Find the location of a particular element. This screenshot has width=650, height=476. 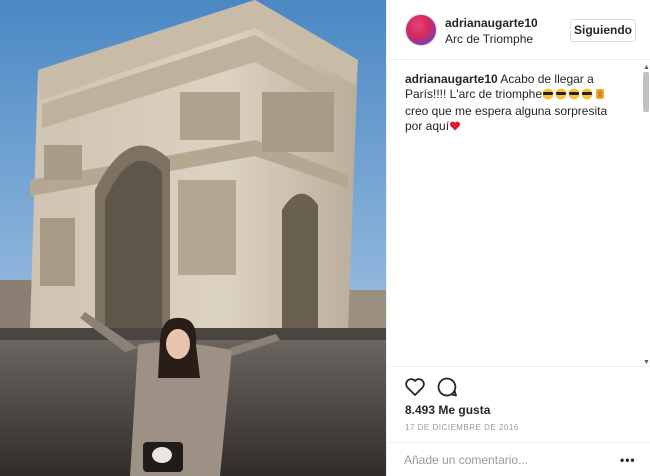

likes-count: 8.493 Me gusta is located at coordinates (447, 410).